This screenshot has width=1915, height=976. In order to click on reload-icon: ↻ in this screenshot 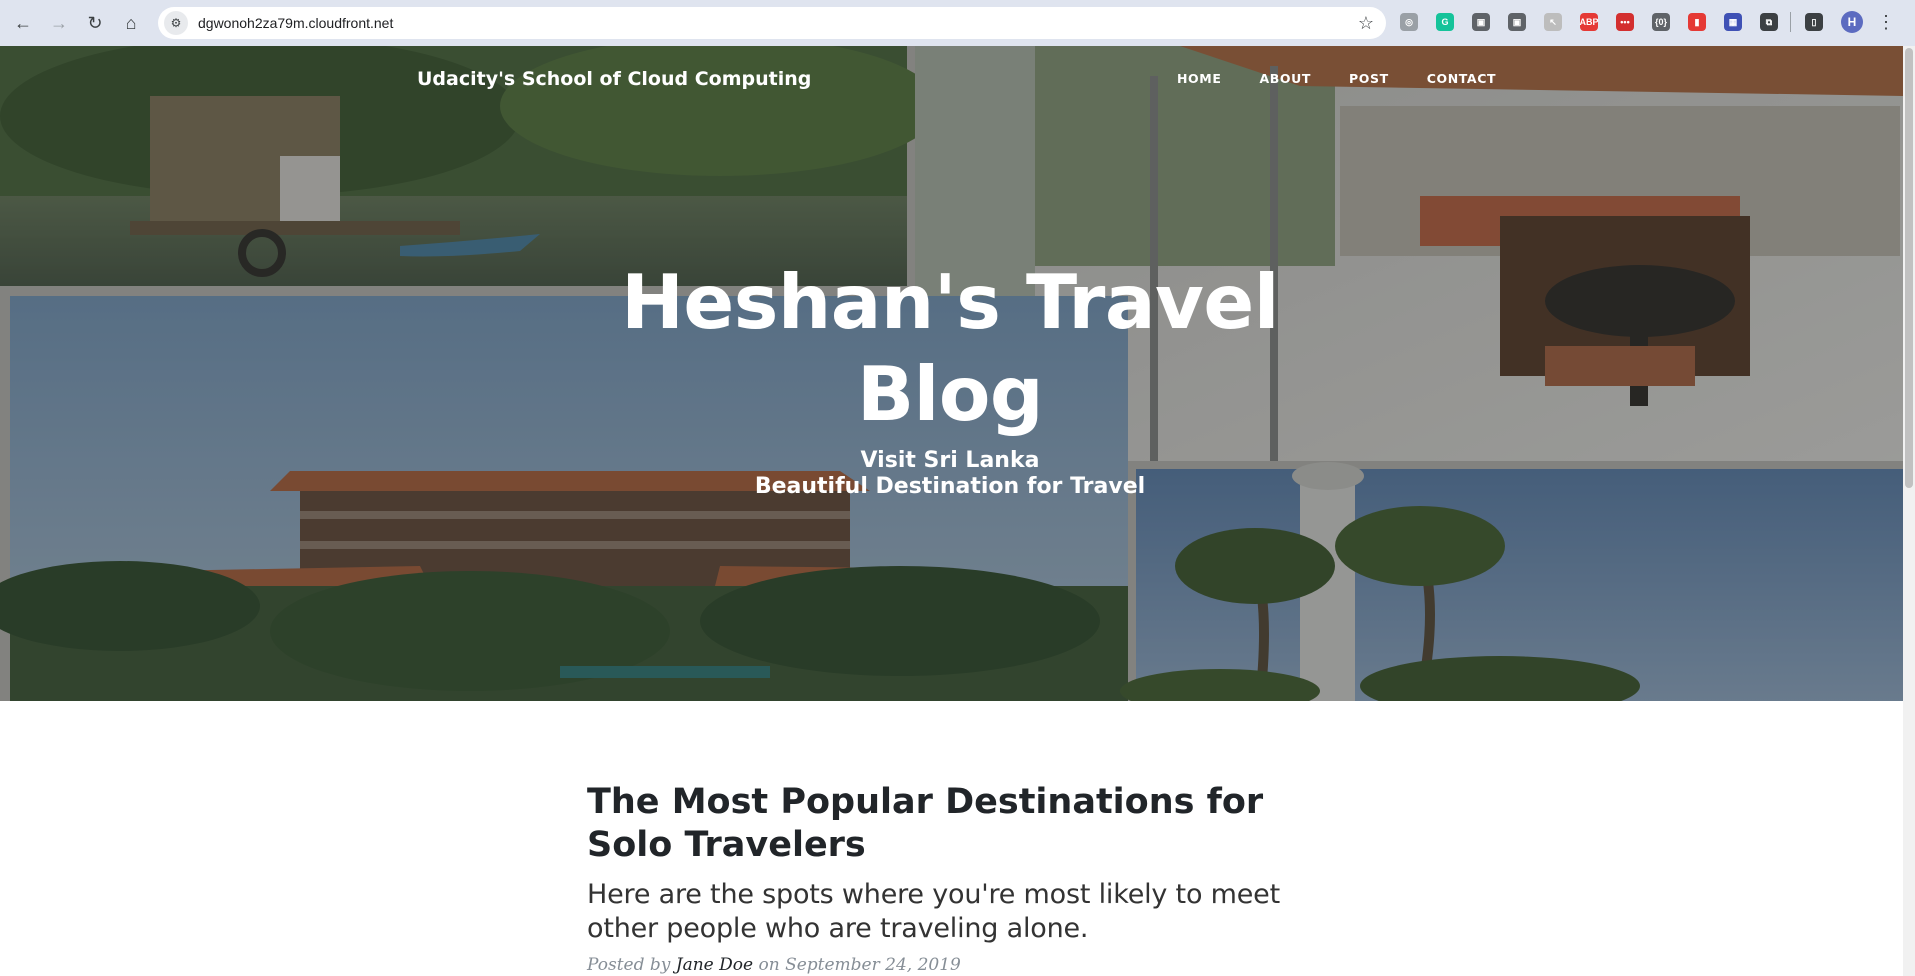, I will do `click(95, 23)`.